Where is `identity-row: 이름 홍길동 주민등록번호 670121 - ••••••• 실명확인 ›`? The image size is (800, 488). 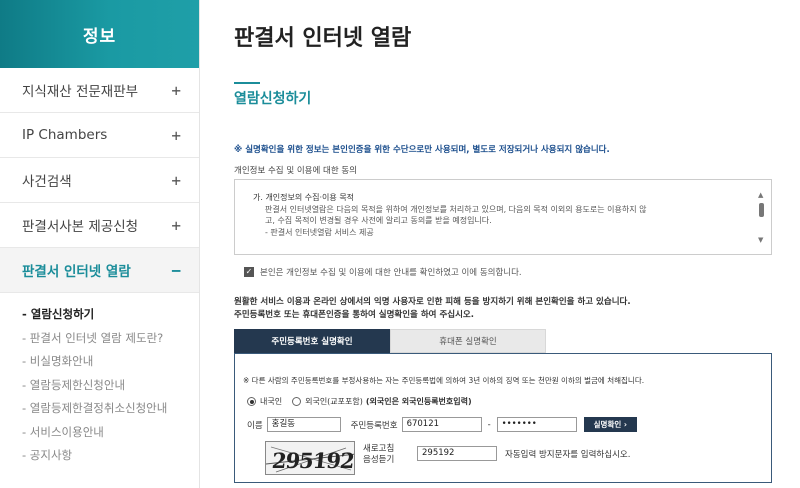
identity-row: 이름 홍길동 주민등록번호 670121 - ••••••• 실명확인 › is located at coordinates (442, 424).